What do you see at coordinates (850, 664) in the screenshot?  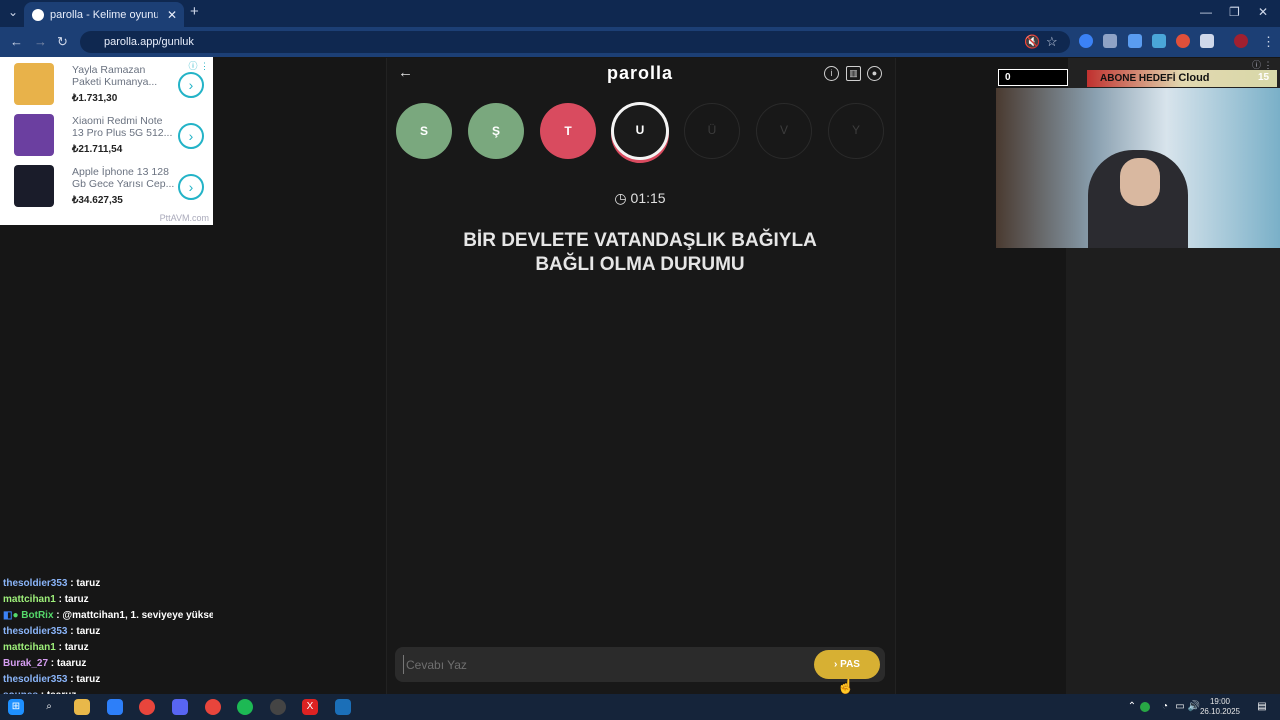 I see `pass-label: PAS` at bounding box center [850, 664].